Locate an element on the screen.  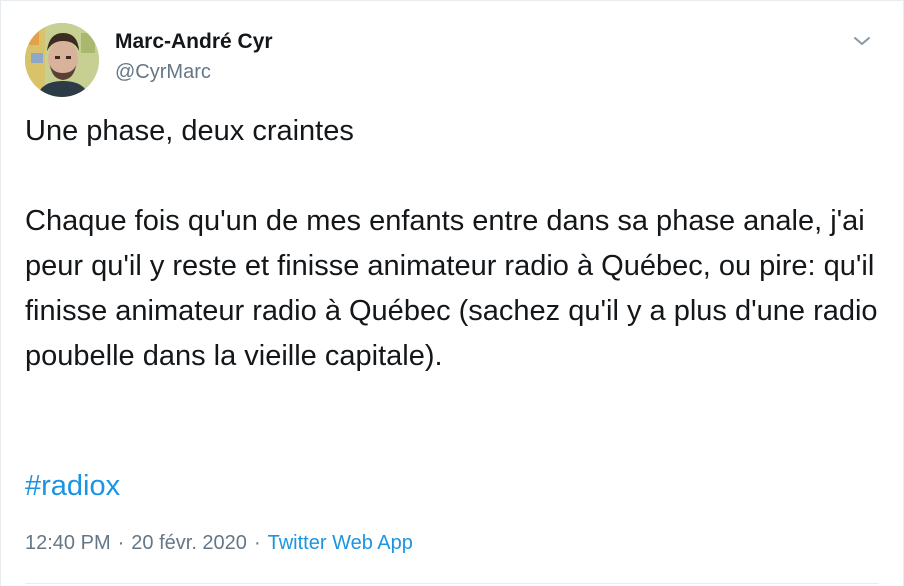
tweet-date: 20 févr. 2020 is located at coordinates (189, 543).